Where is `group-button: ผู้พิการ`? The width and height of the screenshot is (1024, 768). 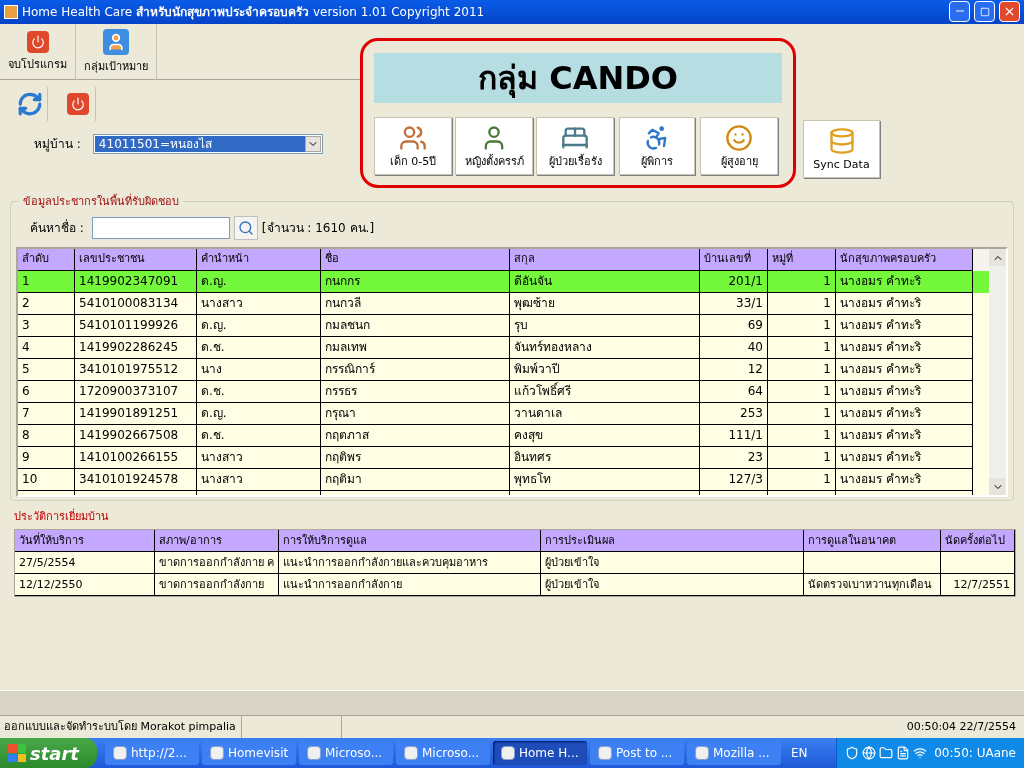
group-button: ผู้พิการ is located at coordinates (657, 145).